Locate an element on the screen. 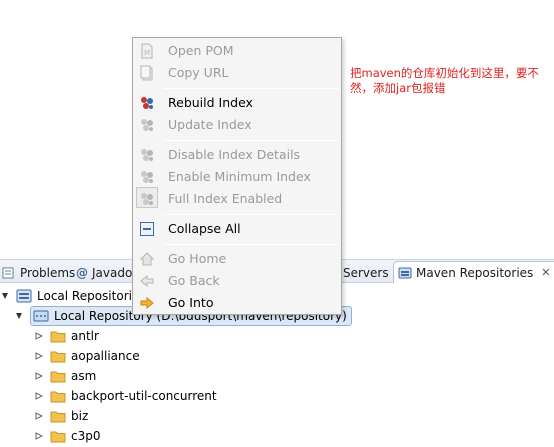 The height and width of the screenshot is (447, 554). tab-servers: Servers is located at coordinates (366, 272).